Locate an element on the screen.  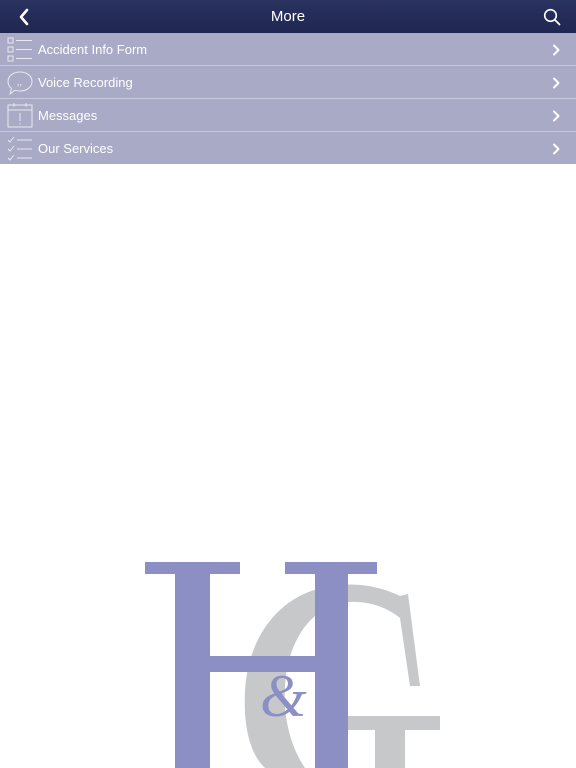
search-icon is located at coordinates (552, 16).